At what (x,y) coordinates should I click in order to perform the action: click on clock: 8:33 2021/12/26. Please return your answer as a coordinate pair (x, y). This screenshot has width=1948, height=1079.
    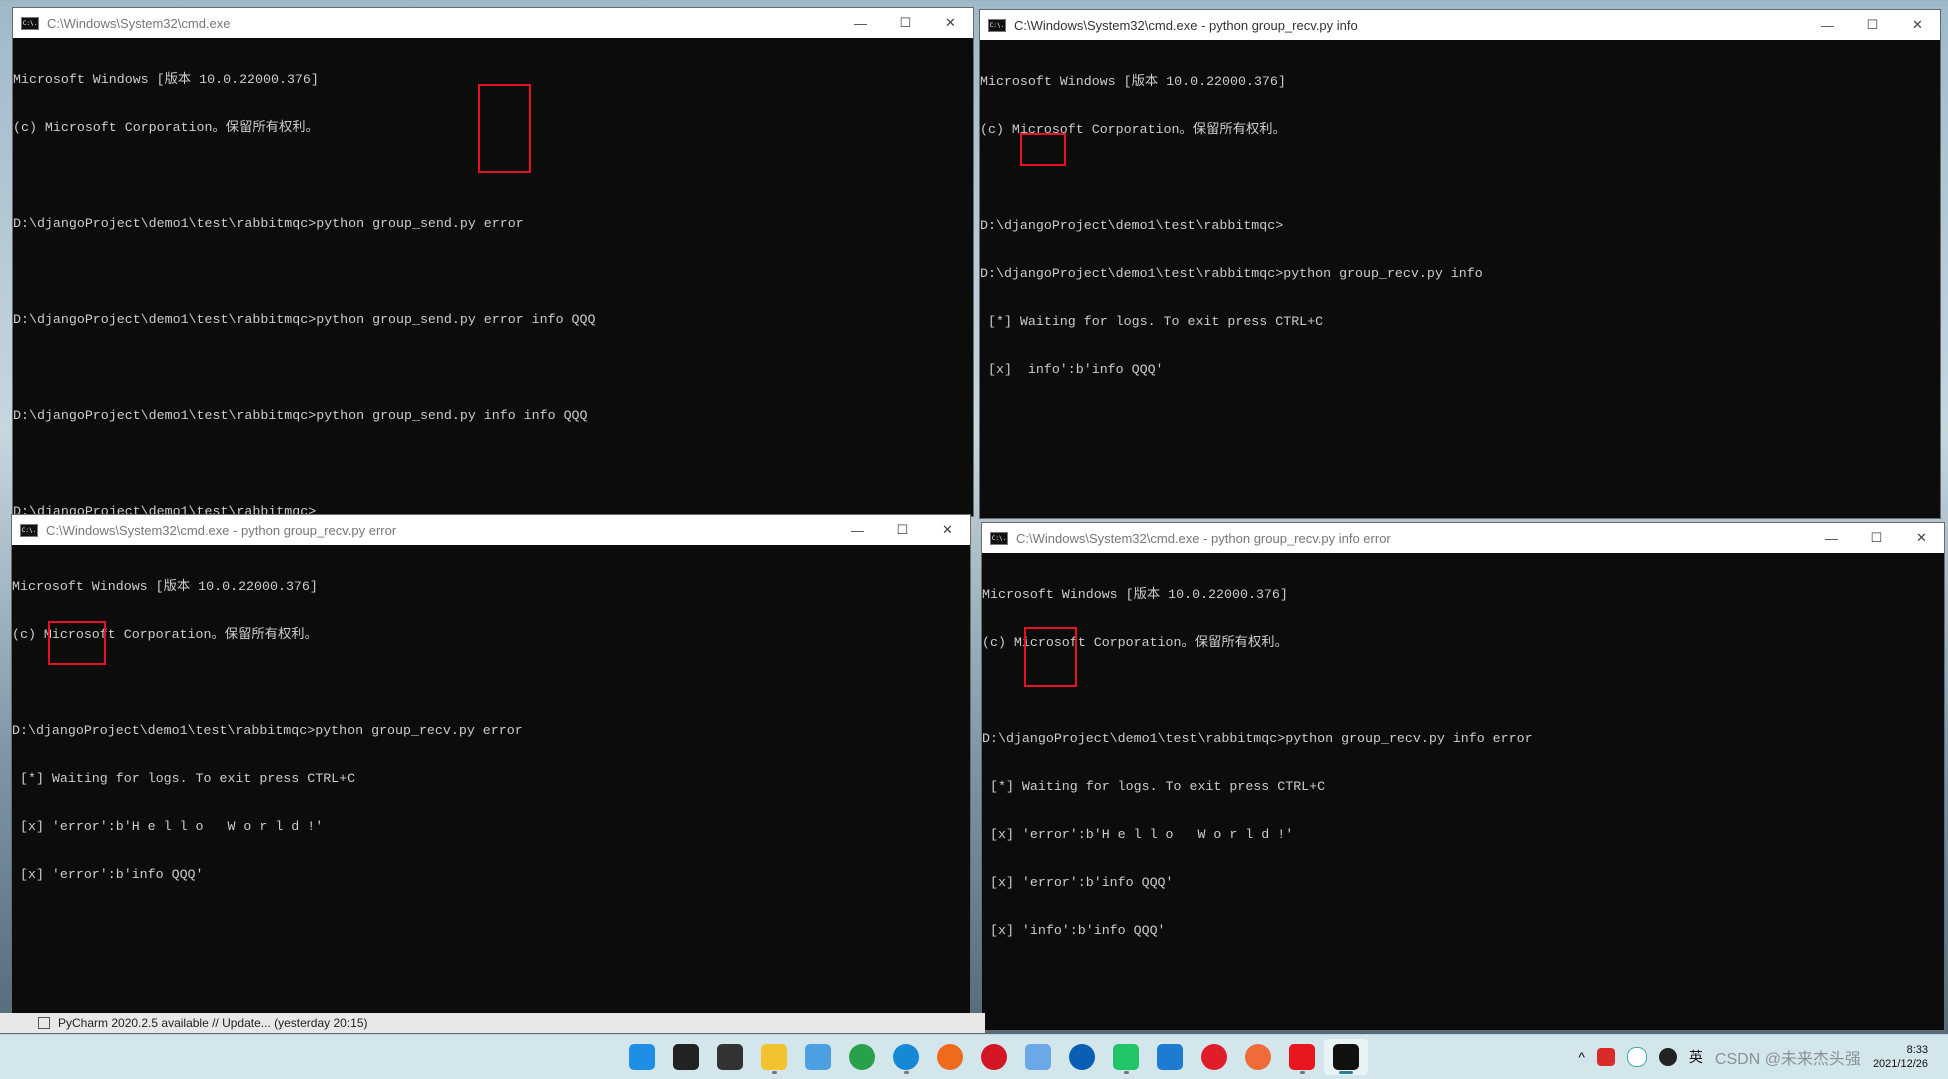
    Looking at the image, I should click on (1900, 1057).